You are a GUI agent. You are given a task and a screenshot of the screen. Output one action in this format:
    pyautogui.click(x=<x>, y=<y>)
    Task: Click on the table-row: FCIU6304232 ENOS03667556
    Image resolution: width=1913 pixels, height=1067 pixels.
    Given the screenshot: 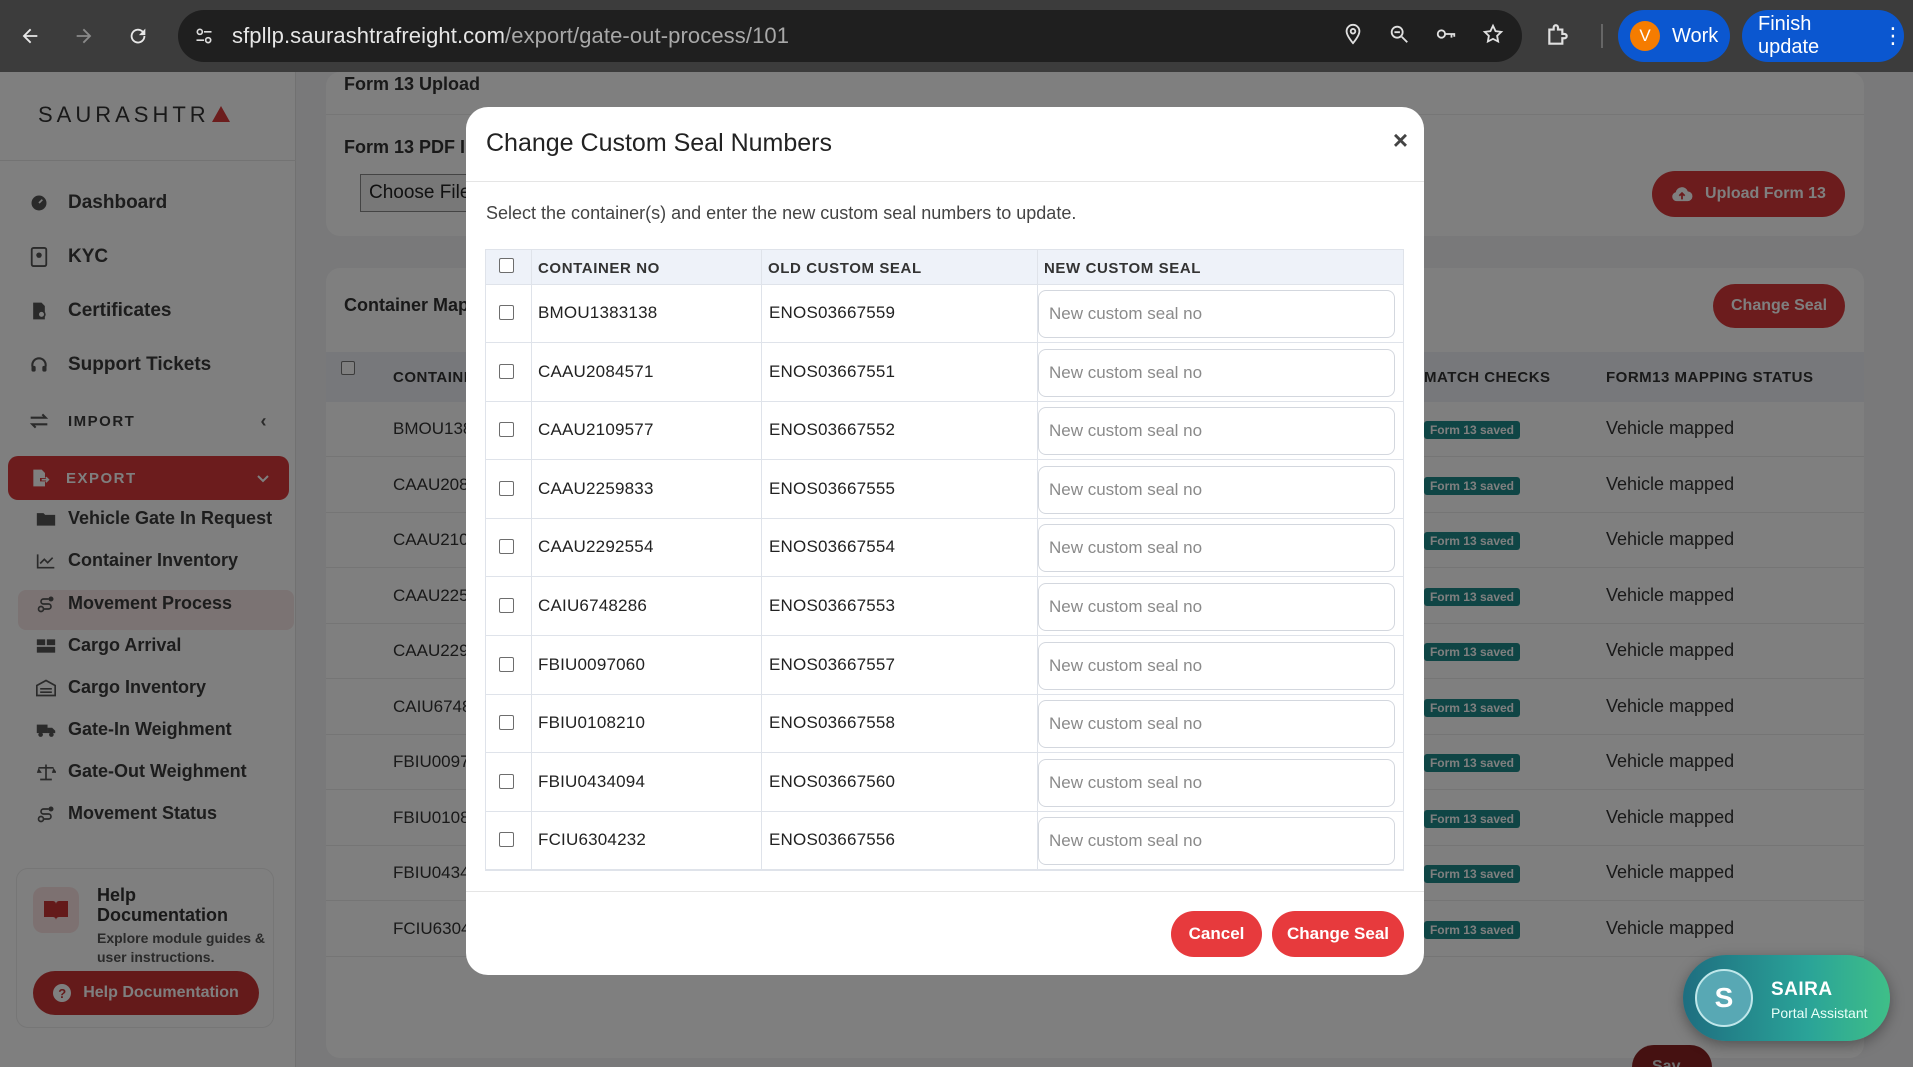 What is the action you would take?
    pyautogui.click(x=944, y=841)
    